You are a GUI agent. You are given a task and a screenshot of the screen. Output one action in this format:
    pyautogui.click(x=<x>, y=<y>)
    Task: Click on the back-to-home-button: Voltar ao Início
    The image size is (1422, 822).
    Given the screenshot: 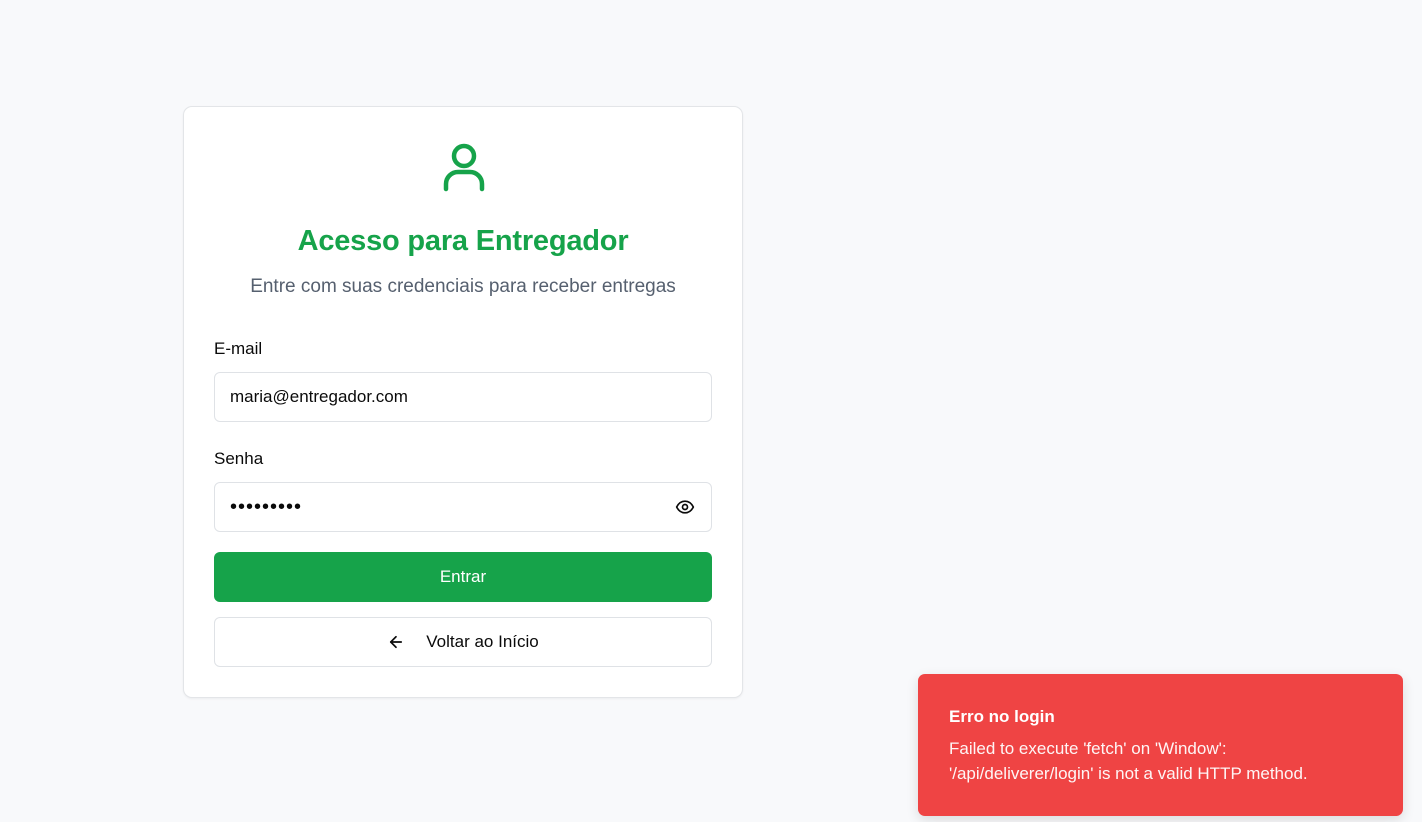 What is the action you would take?
    pyautogui.click(x=463, y=642)
    